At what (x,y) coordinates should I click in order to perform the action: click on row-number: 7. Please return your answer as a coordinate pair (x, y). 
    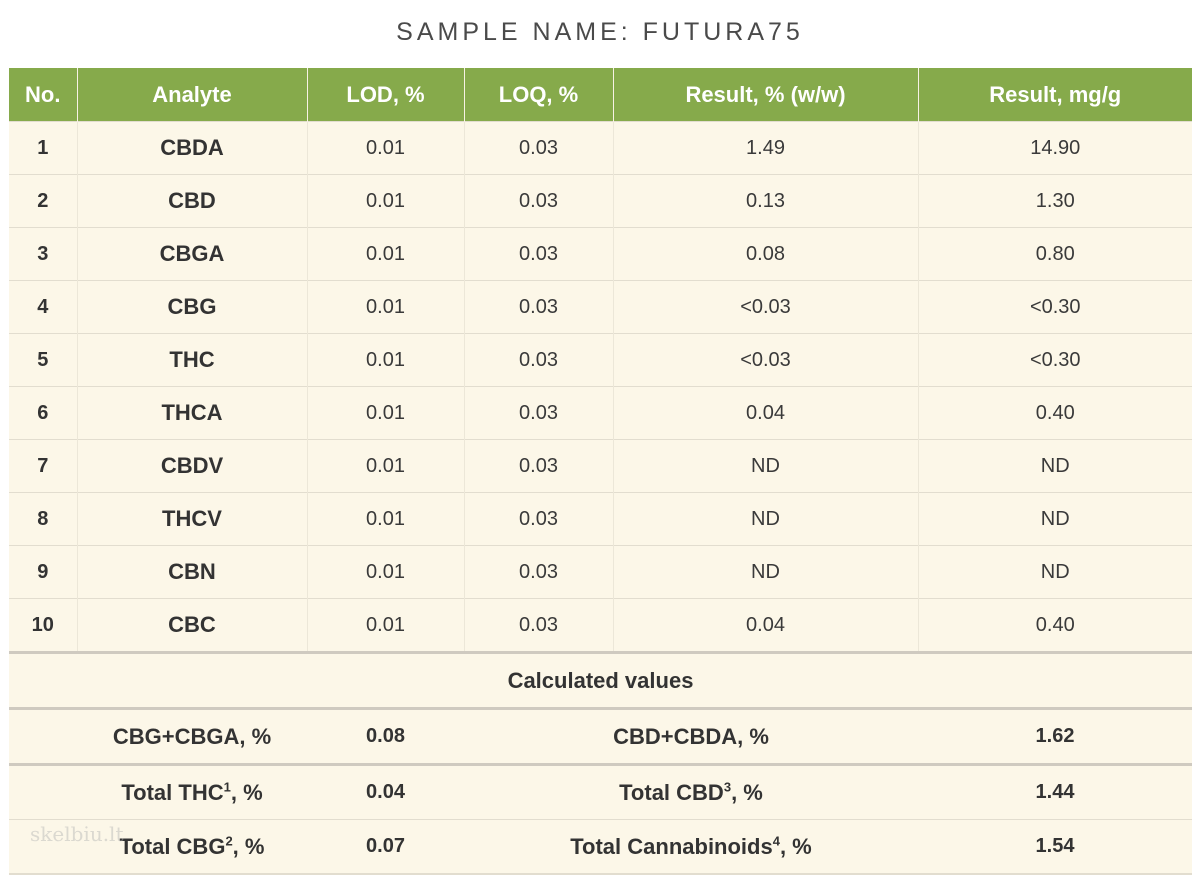
    Looking at the image, I should click on (43, 466).